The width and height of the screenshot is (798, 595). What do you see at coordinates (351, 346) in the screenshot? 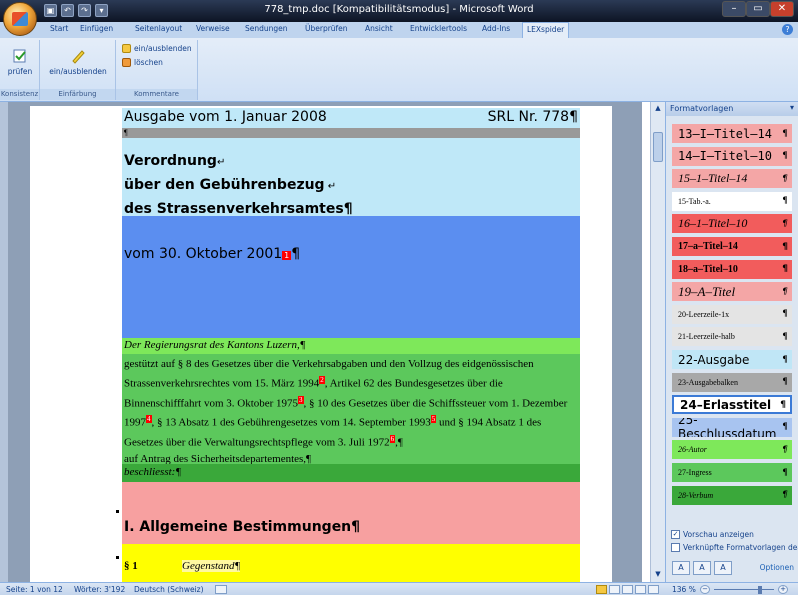
I see `autor-line: Der Regierungsrat des Kantons Luzern,¶` at bounding box center [351, 346].